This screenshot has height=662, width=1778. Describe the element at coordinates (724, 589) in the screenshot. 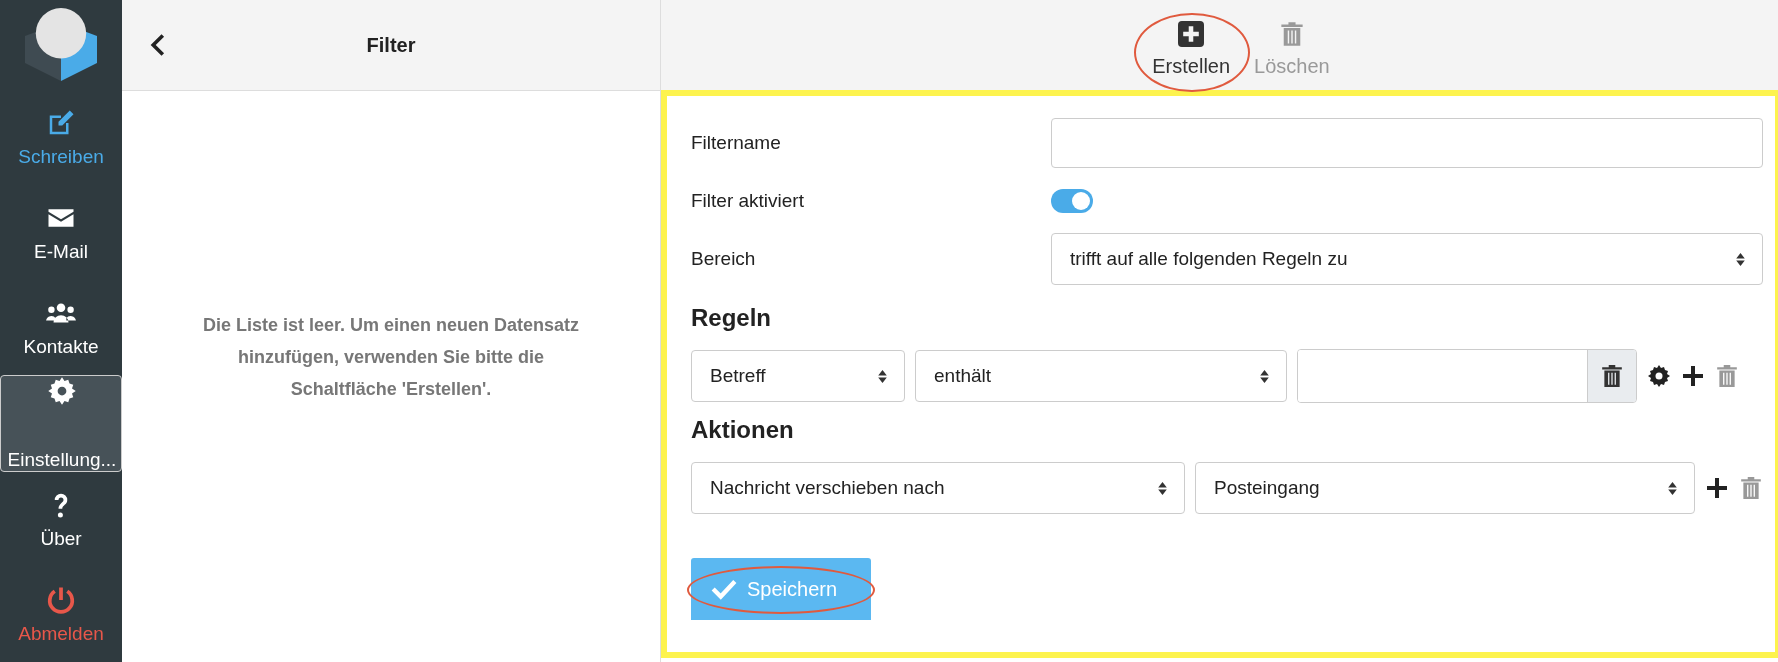

I see `check-icon` at that location.